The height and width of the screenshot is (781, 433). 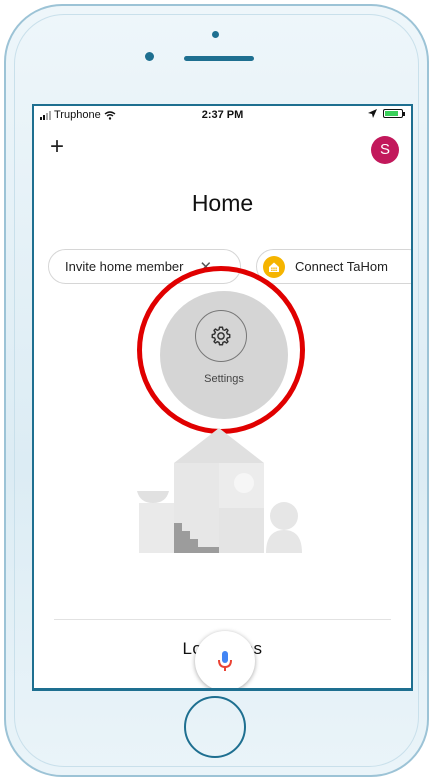 I want to click on mic-icon, so click(x=225, y=661).